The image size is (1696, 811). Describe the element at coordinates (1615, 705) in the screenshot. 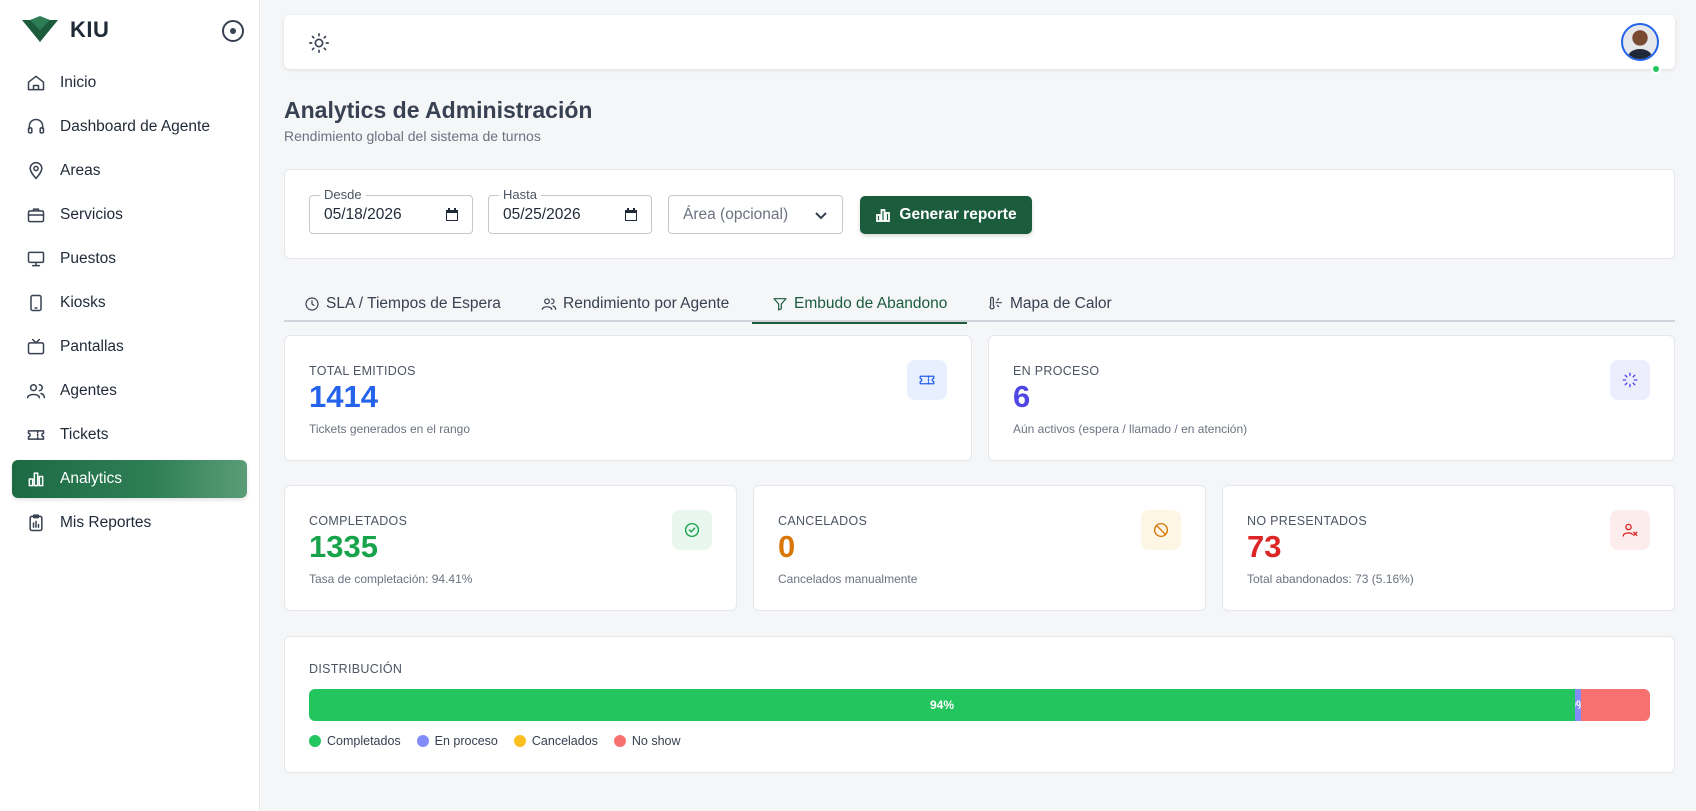

I see `distribution-segment-no-show` at that location.